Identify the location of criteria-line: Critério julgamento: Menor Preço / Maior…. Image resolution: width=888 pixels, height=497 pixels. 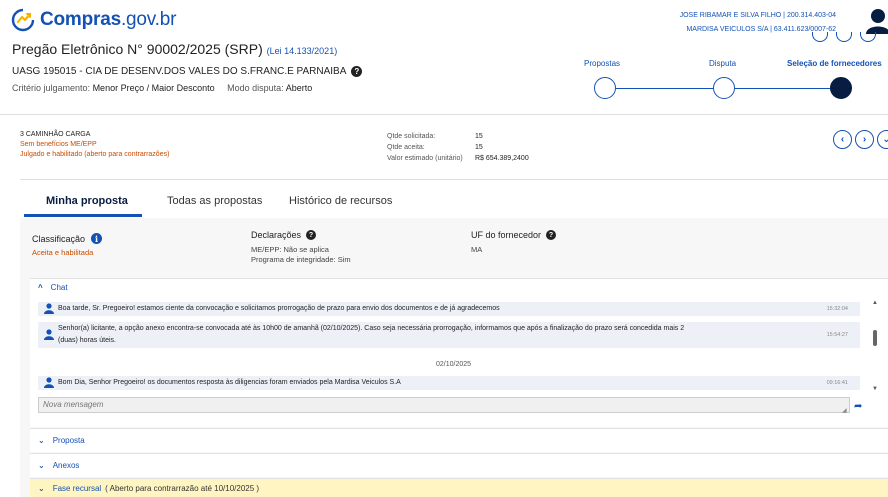
(162, 88).